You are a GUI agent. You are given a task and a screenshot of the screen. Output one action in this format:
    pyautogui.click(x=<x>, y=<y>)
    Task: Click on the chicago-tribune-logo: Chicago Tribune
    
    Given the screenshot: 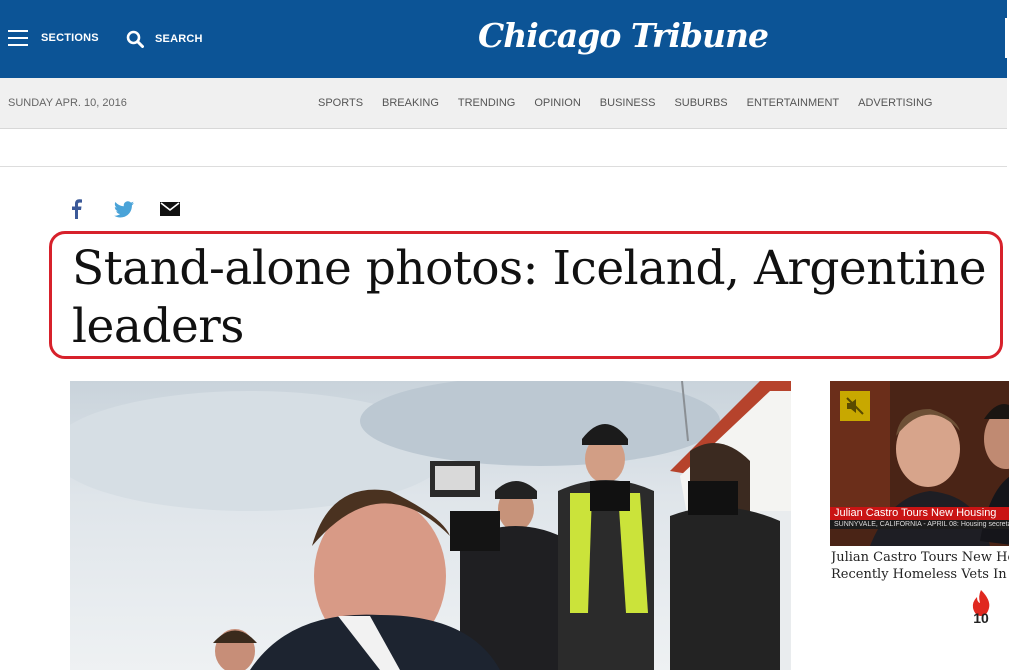 What is the action you would take?
    pyautogui.click(x=623, y=36)
    